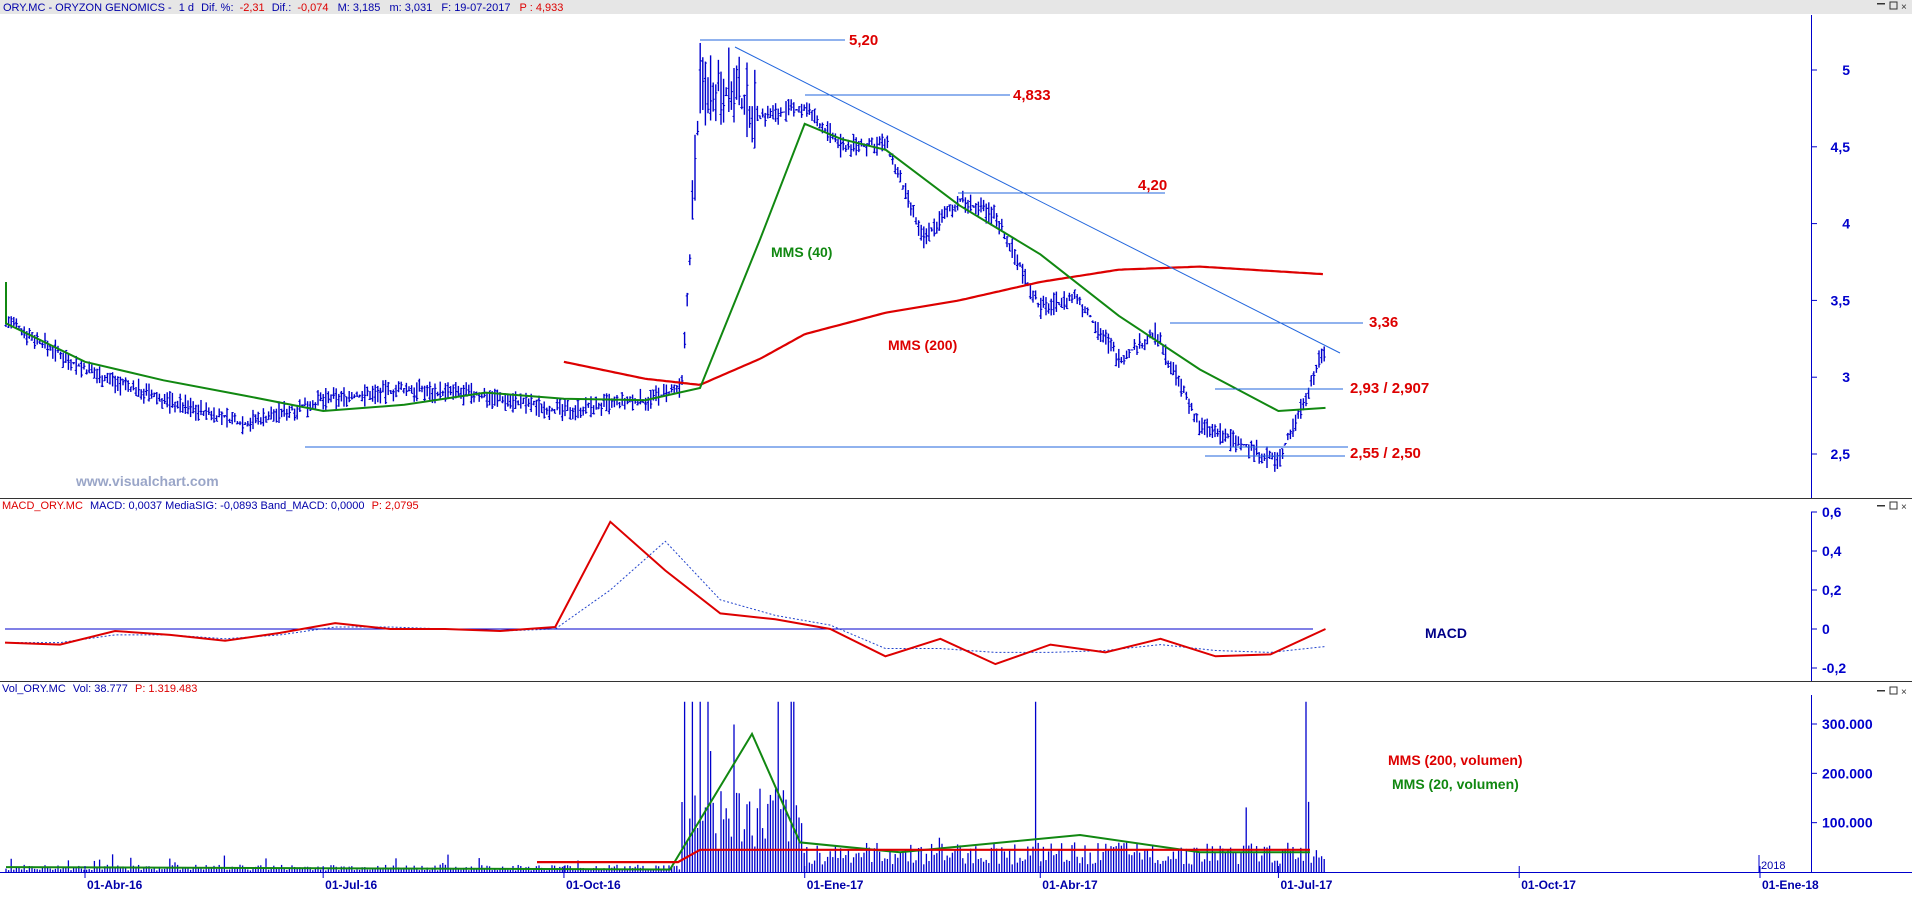  I want to click on macd-tick-label: 0, so click(1826, 629).